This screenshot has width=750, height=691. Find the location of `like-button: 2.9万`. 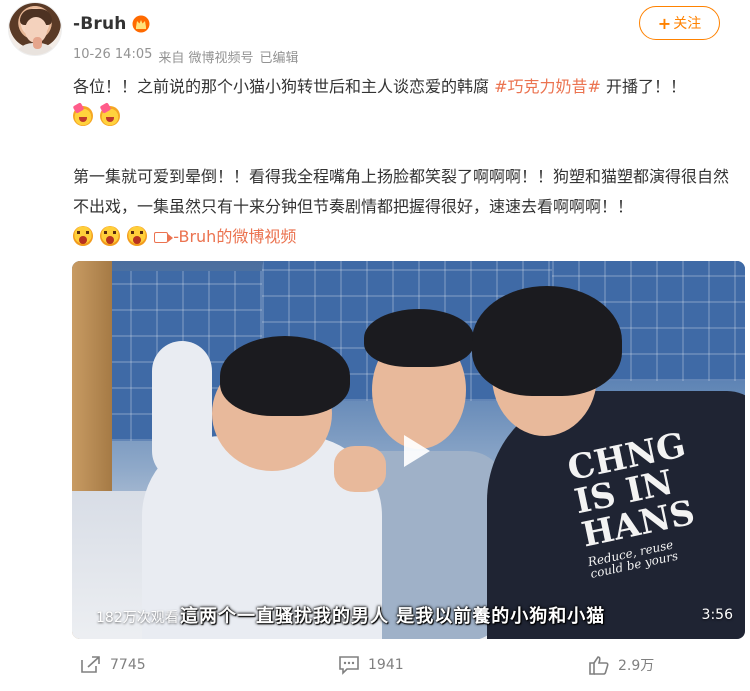

like-button: 2.9万 is located at coordinates (621, 665).